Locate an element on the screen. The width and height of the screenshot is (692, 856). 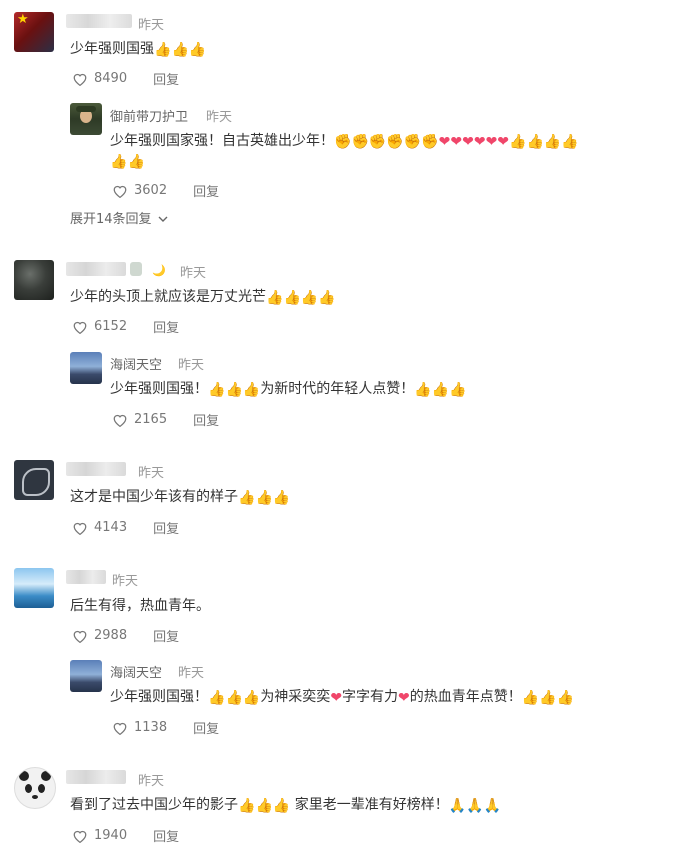
moon-icon: 🌙 is located at coordinates (159, 270).